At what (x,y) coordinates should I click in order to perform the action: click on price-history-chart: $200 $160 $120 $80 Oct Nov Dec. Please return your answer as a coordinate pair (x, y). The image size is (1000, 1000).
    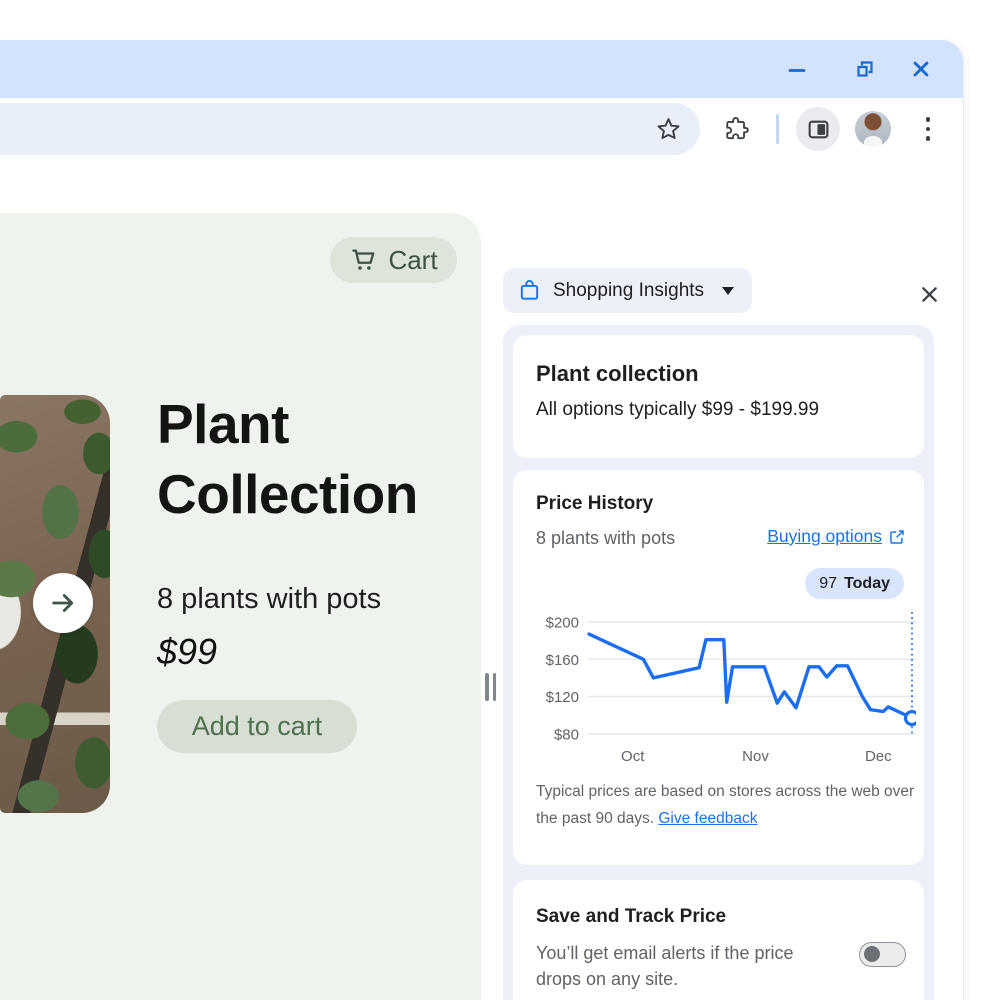
    Looking at the image, I should click on (733, 688).